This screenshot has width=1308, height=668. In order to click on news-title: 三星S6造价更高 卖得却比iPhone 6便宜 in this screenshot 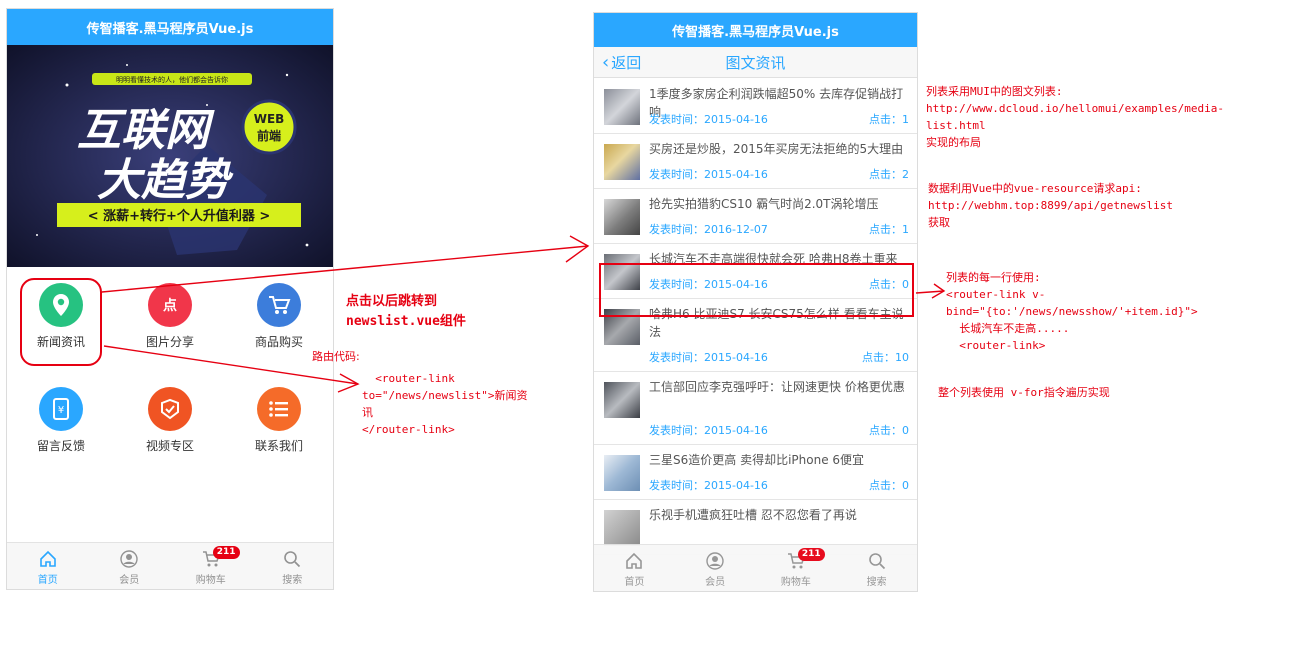, I will do `click(757, 460)`.